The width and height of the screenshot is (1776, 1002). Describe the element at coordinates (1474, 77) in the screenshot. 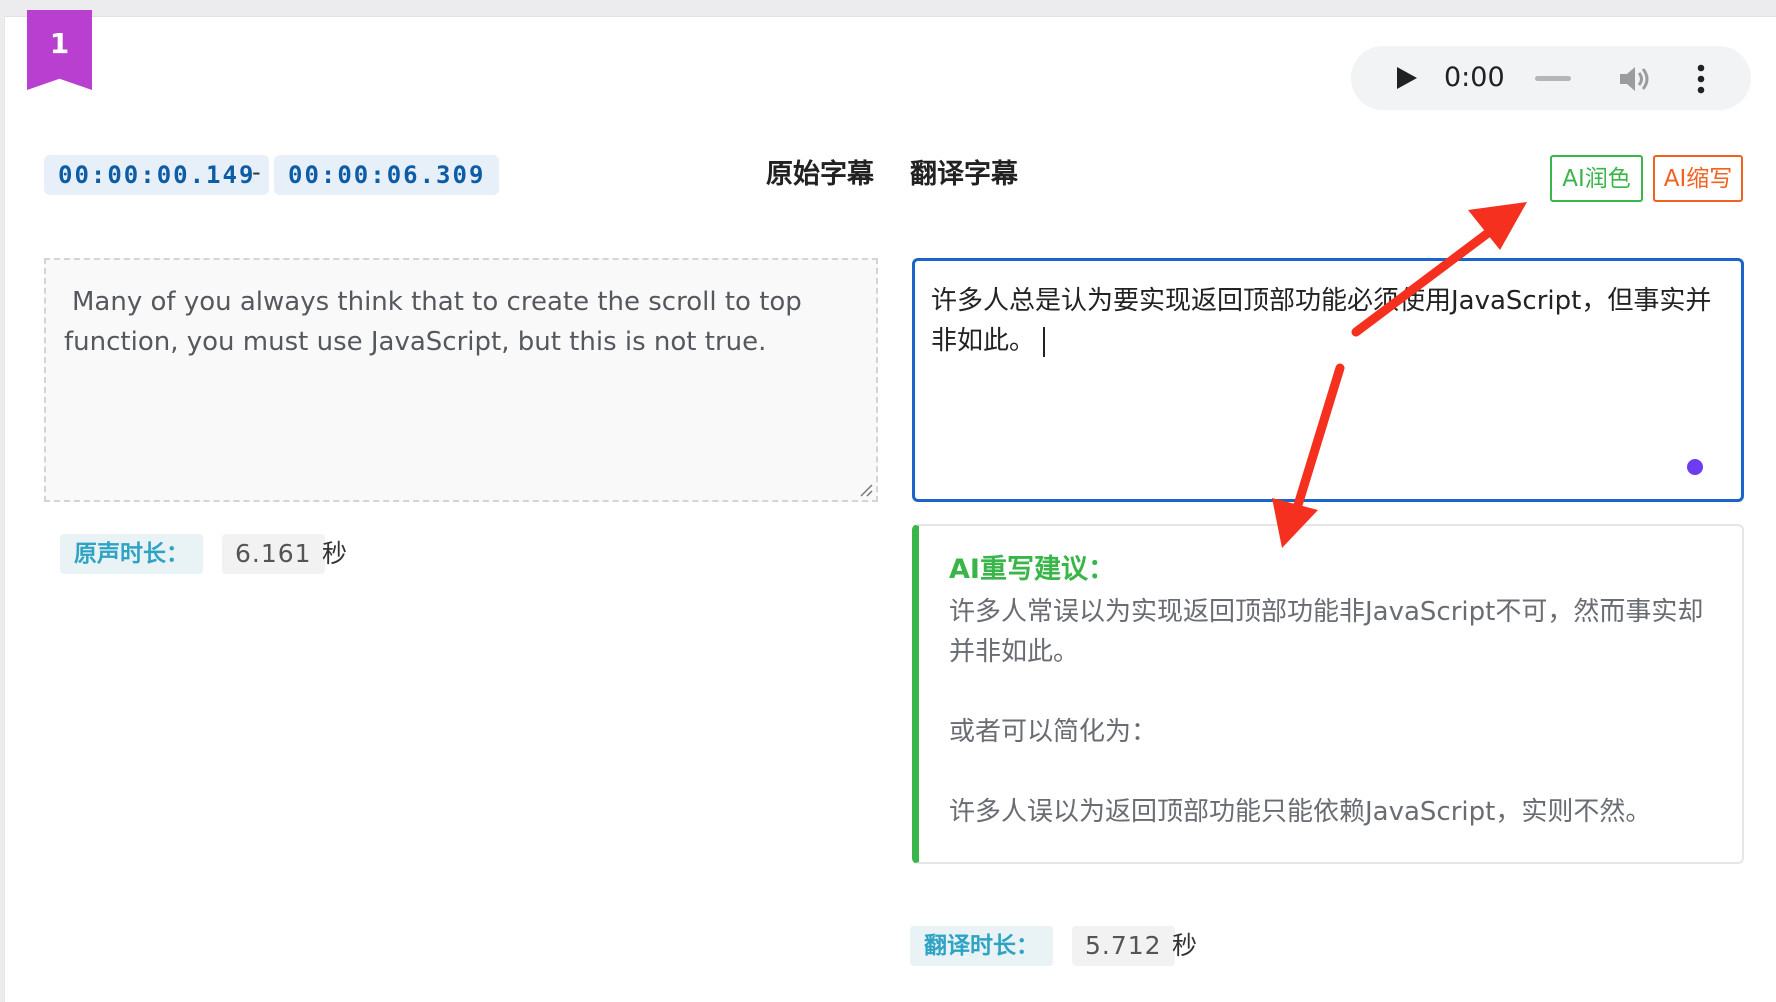

I see `audio-current-time: 0:00` at that location.